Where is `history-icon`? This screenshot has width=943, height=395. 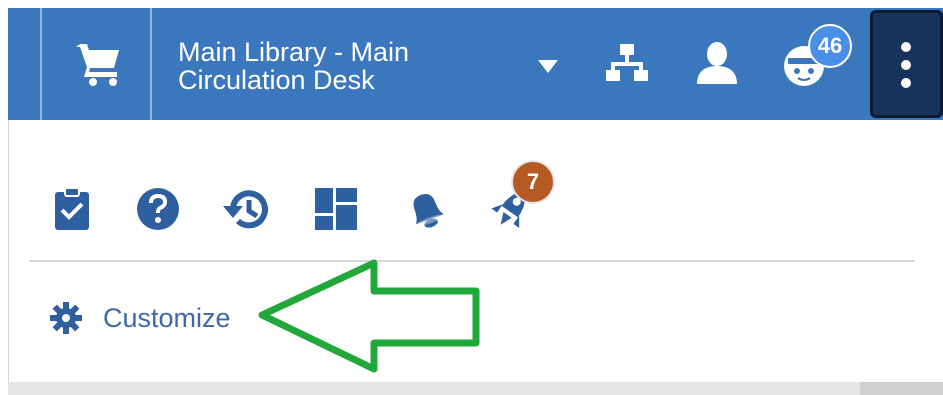 history-icon is located at coordinates (245, 209).